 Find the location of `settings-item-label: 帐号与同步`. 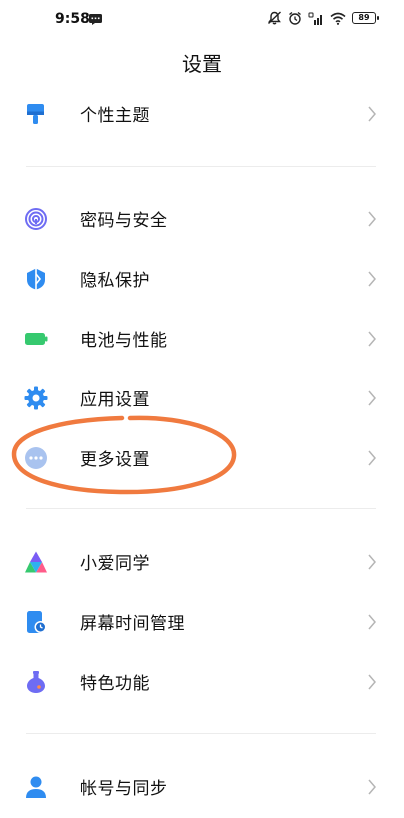

settings-item-label: 帐号与同步 is located at coordinates (124, 789).